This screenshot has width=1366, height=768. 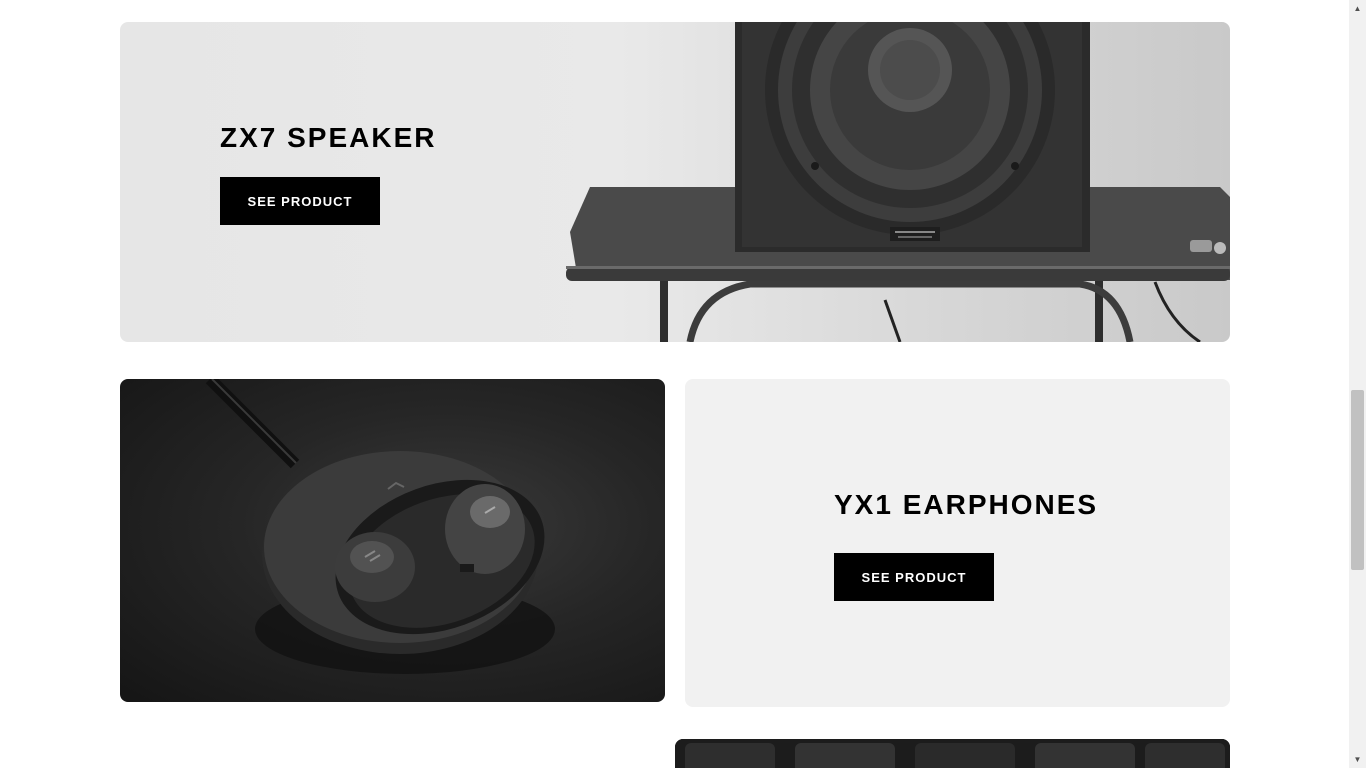 I want to click on yx1-title: YX1 EARPHONES, so click(x=966, y=504).